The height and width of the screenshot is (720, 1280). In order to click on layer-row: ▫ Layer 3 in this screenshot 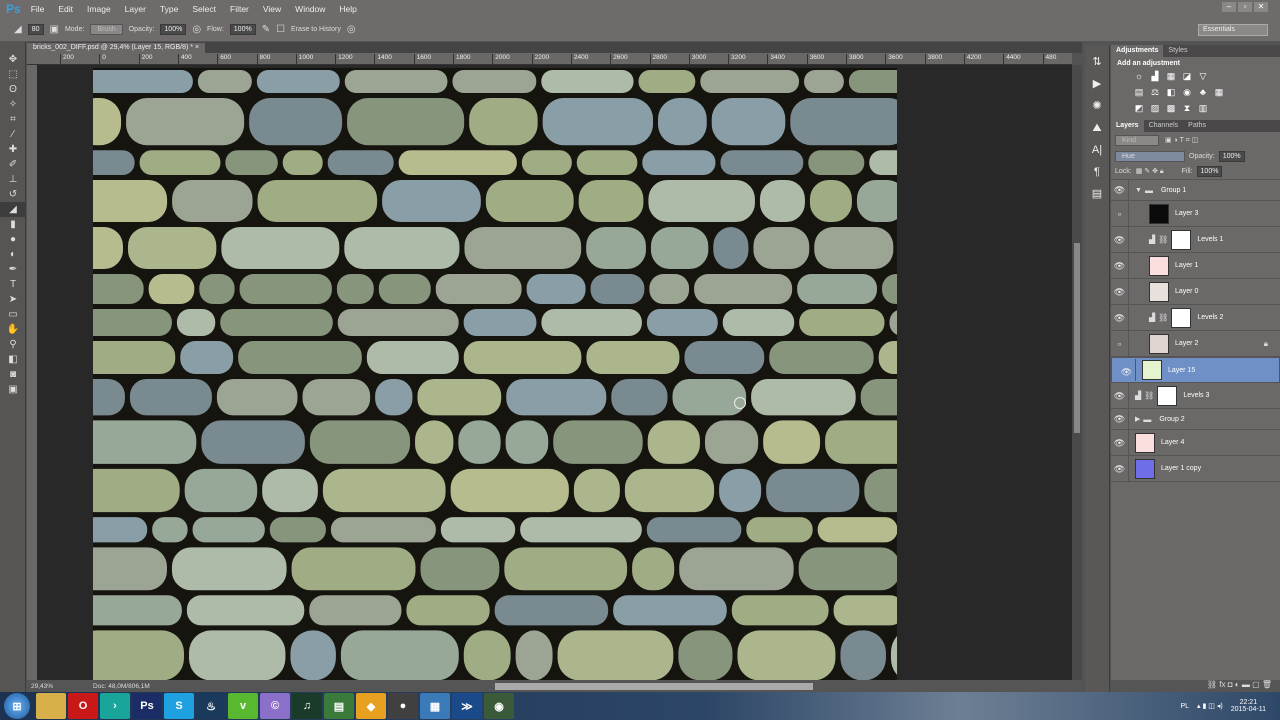, I will do `click(1195, 214)`.